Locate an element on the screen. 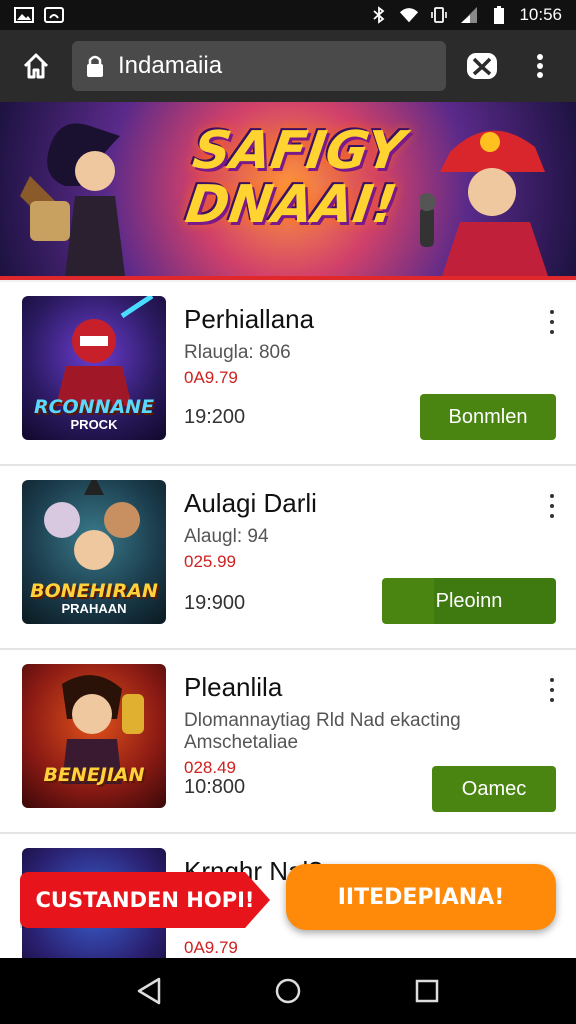 The image size is (576, 1024). home-circle-icon is located at coordinates (288, 991).